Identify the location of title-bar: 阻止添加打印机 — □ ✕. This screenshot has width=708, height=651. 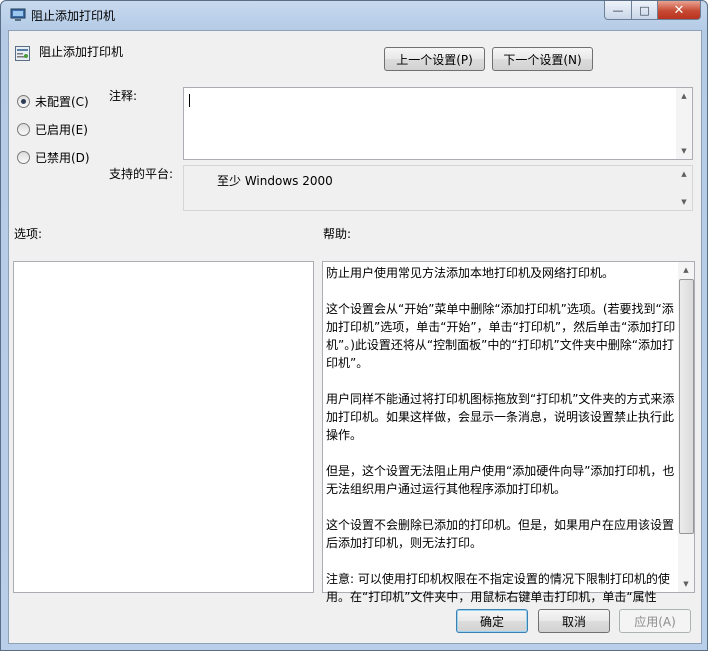
(354, 15).